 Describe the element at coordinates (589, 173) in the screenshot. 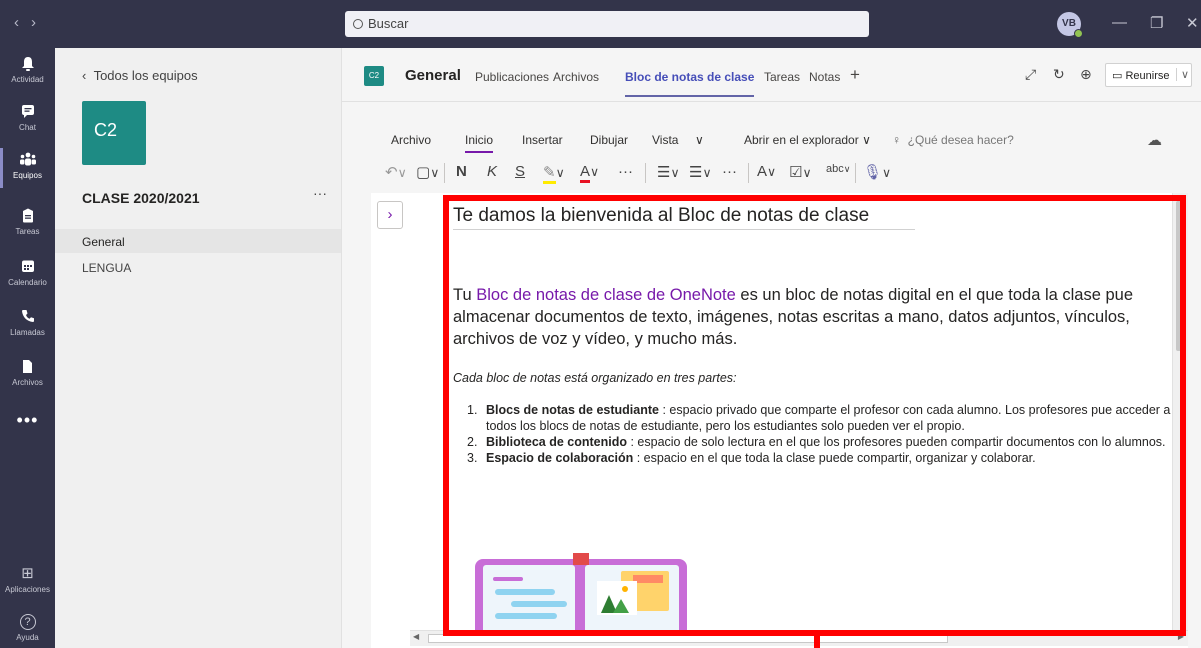

I see `font-color-icon: A∨` at that location.